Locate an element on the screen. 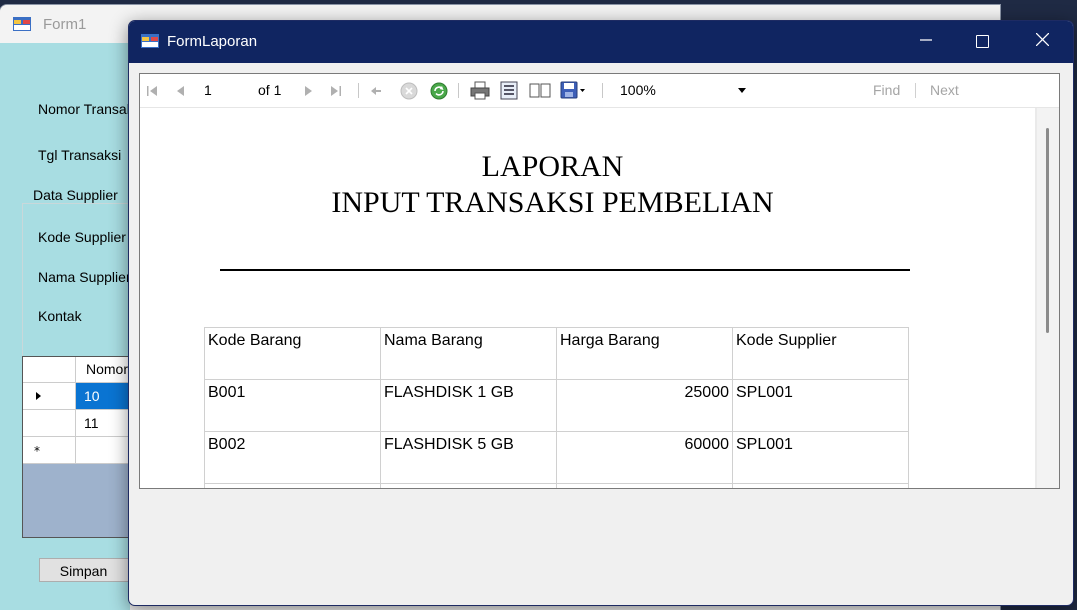  kode-supplier-label: Kode Supplier is located at coordinates (82, 237).